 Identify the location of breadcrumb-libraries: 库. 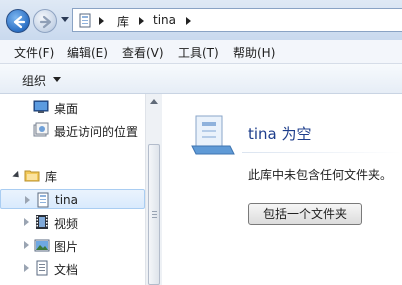
(123, 21).